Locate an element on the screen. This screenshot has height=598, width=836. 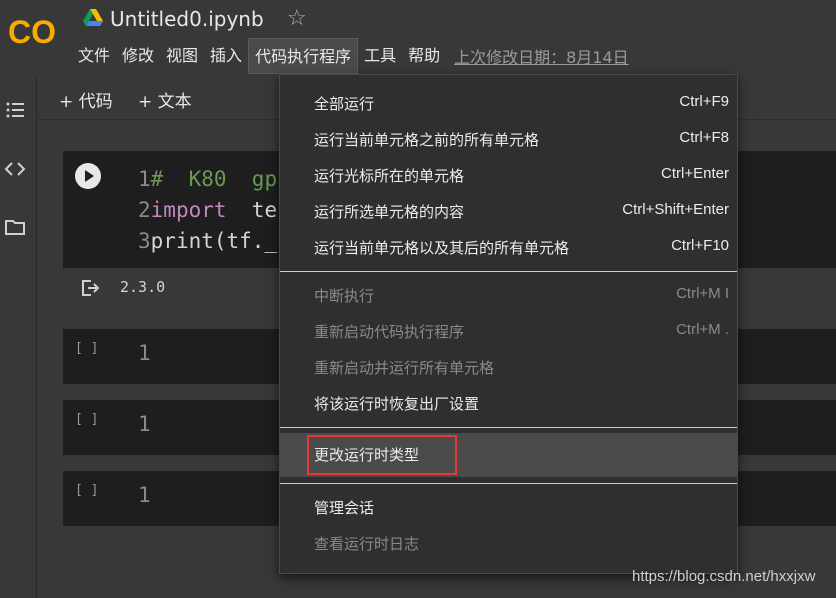
menubar: 文件 修改 视图 插入 代码执行程序 工具 帮助 上次修改日期：8月14日 is located at coordinates (350, 56).